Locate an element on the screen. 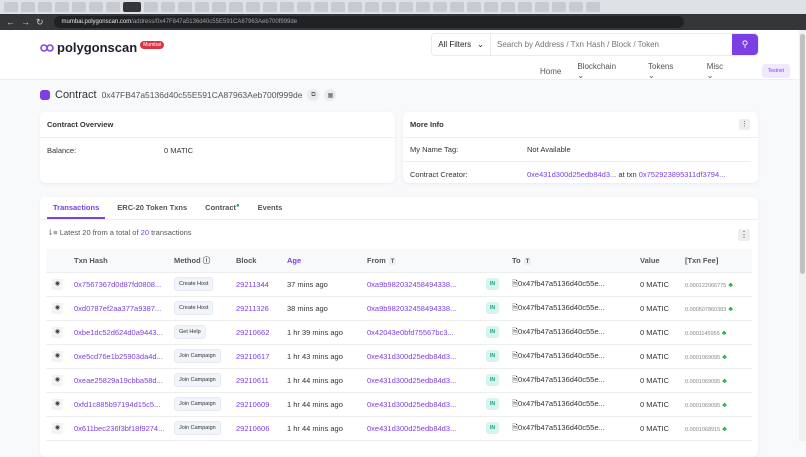  block-link: 29210609 is located at coordinates (252, 404).